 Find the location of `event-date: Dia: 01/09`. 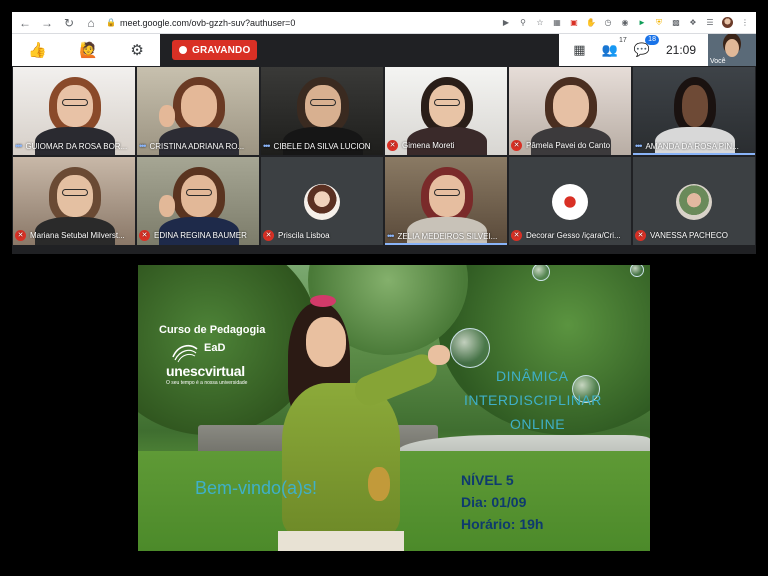

event-date: Dia: 01/09 is located at coordinates (494, 502).